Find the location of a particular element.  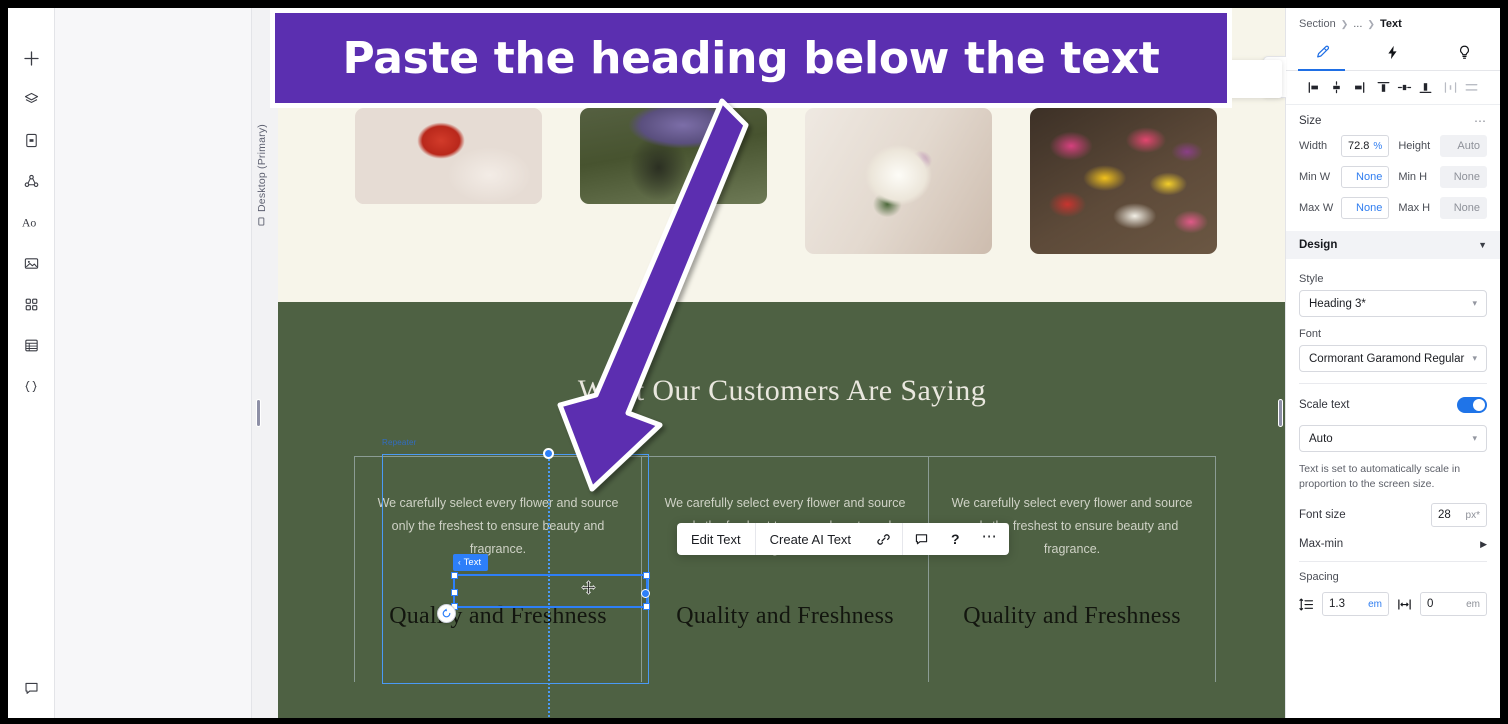

scale-mode-select: Auto ▾ is located at coordinates (1393, 438).